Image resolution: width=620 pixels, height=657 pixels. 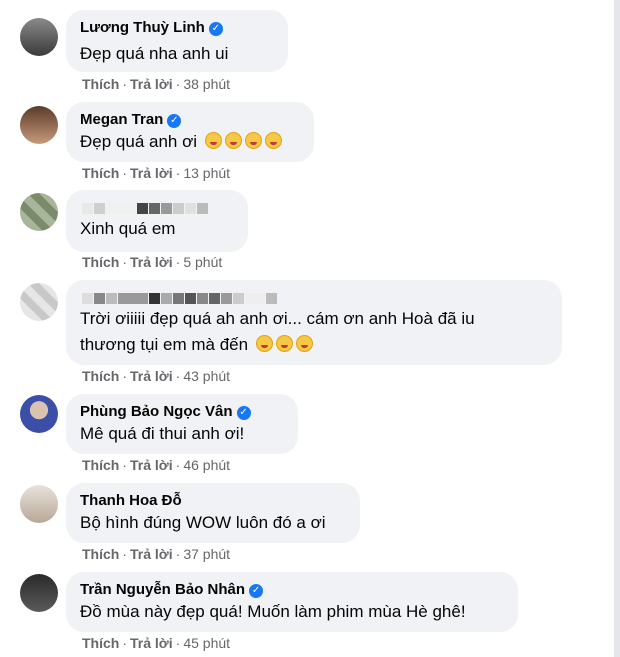 What do you see at coordinates (128, 228) in the screenshot?
I see `comment-text: Xinh quá em` at bounding box center [128, 228].